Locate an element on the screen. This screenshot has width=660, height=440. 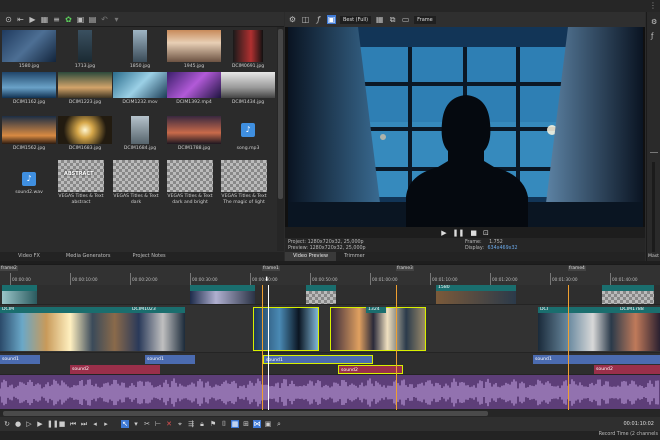
timeline-scrollbar is located at coordinates (330, 413).